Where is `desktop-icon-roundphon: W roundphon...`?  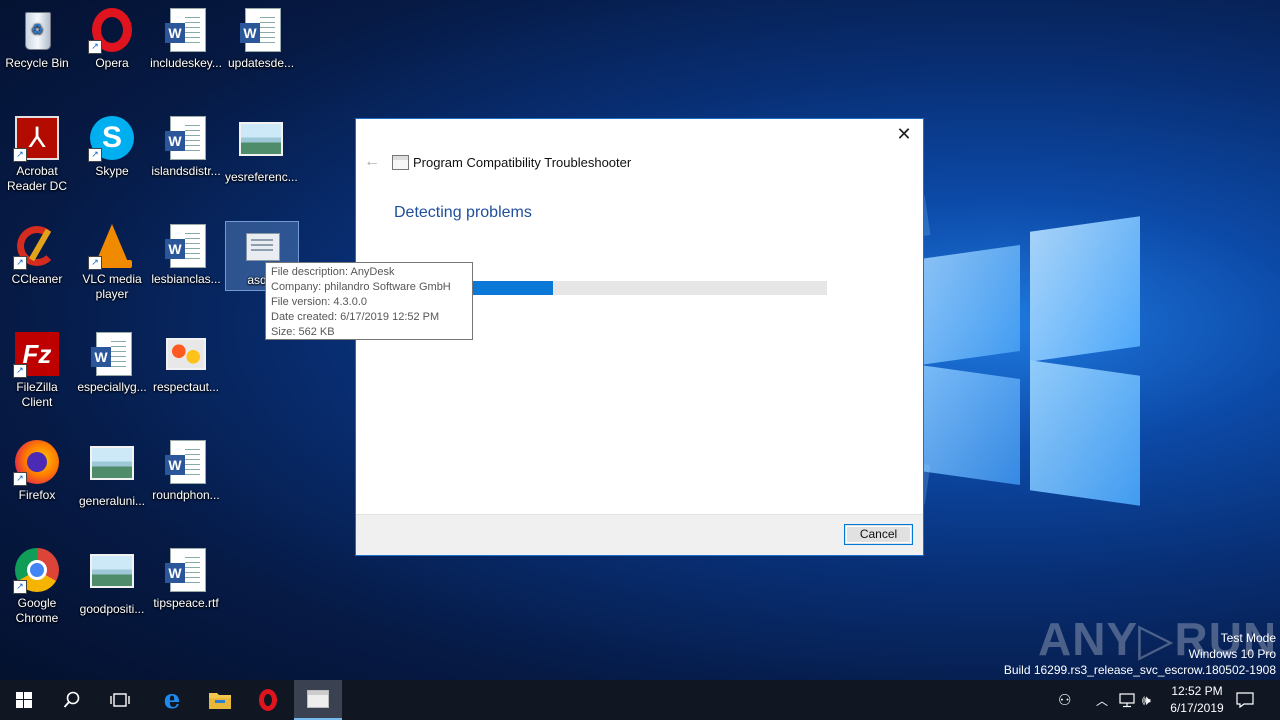
desktop-icon-roundphon: W roundphon... is located at coordinates (186, 471).